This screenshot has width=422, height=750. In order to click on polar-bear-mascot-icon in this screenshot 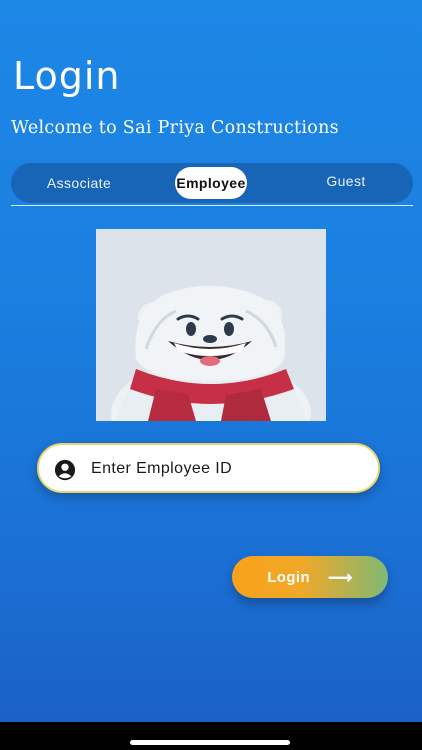, I will do `click(211, 325)`.